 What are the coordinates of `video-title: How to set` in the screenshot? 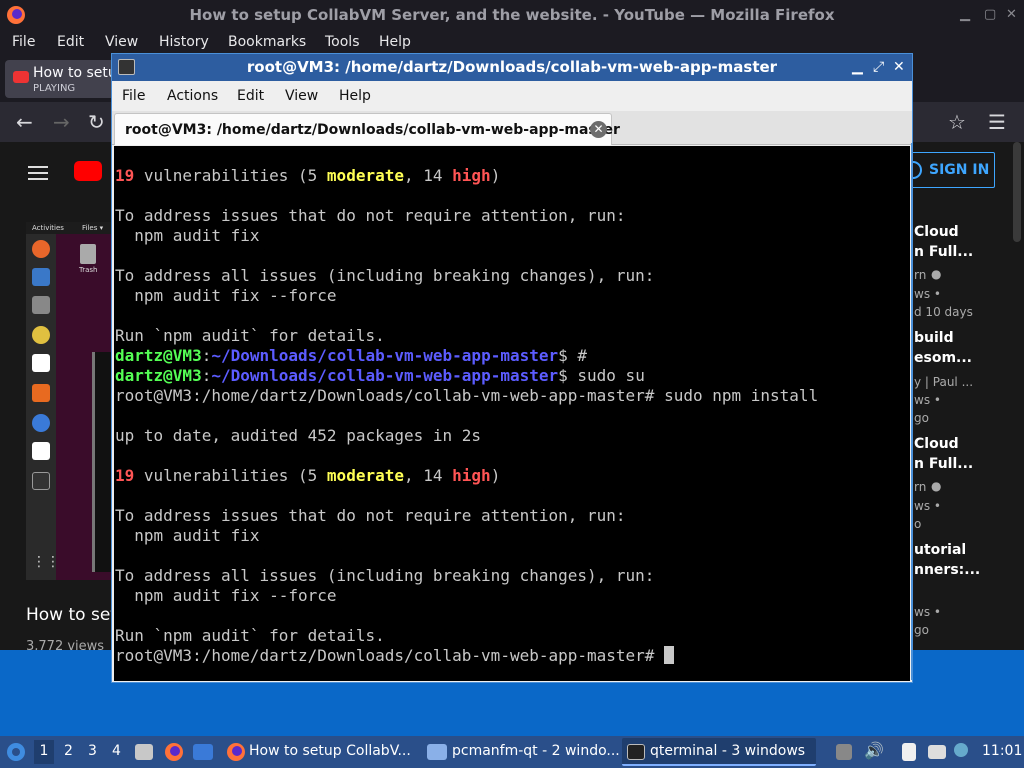 It's located at (71, 615).